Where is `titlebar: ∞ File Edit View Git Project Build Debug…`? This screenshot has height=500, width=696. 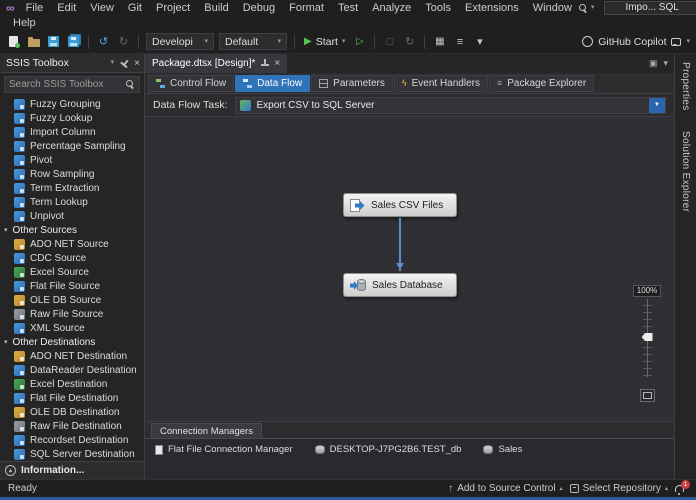 titlebar: ∞ File Edit View Git Project Build Debug… is located at coordinates (348, 8).